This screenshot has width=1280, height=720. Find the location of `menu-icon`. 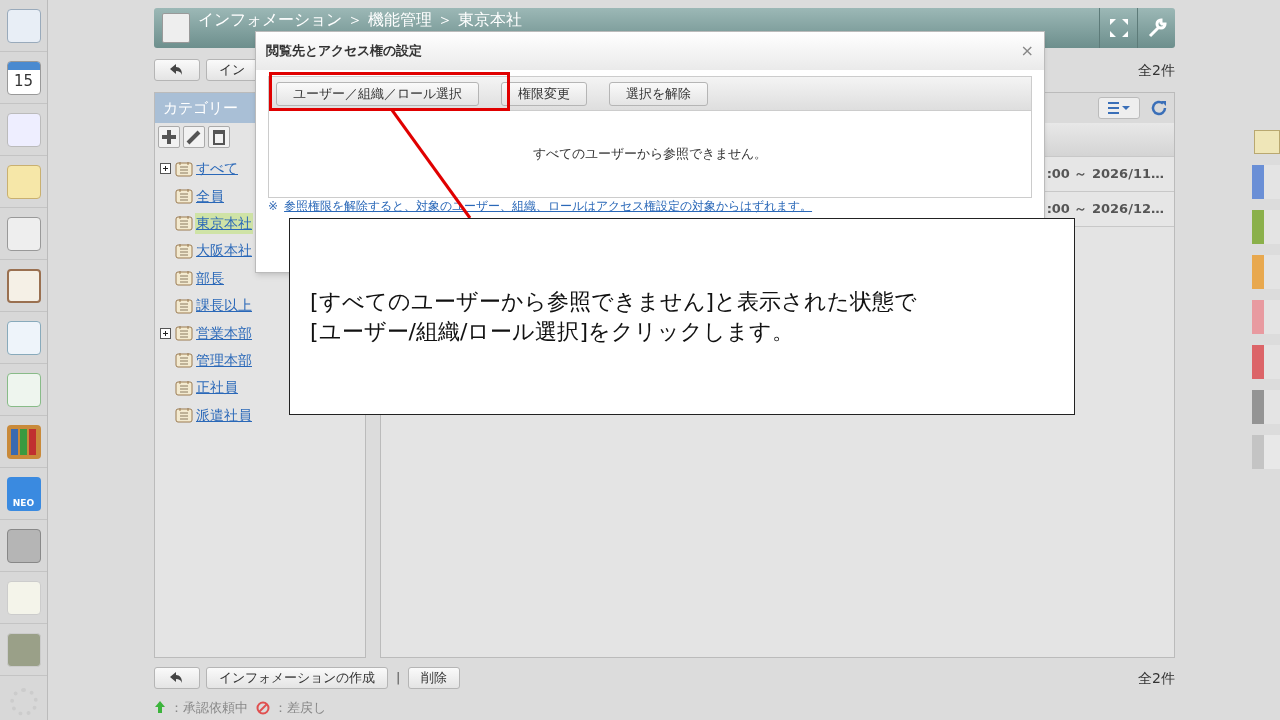

menu-icon is located at coordinates (1119, 108).